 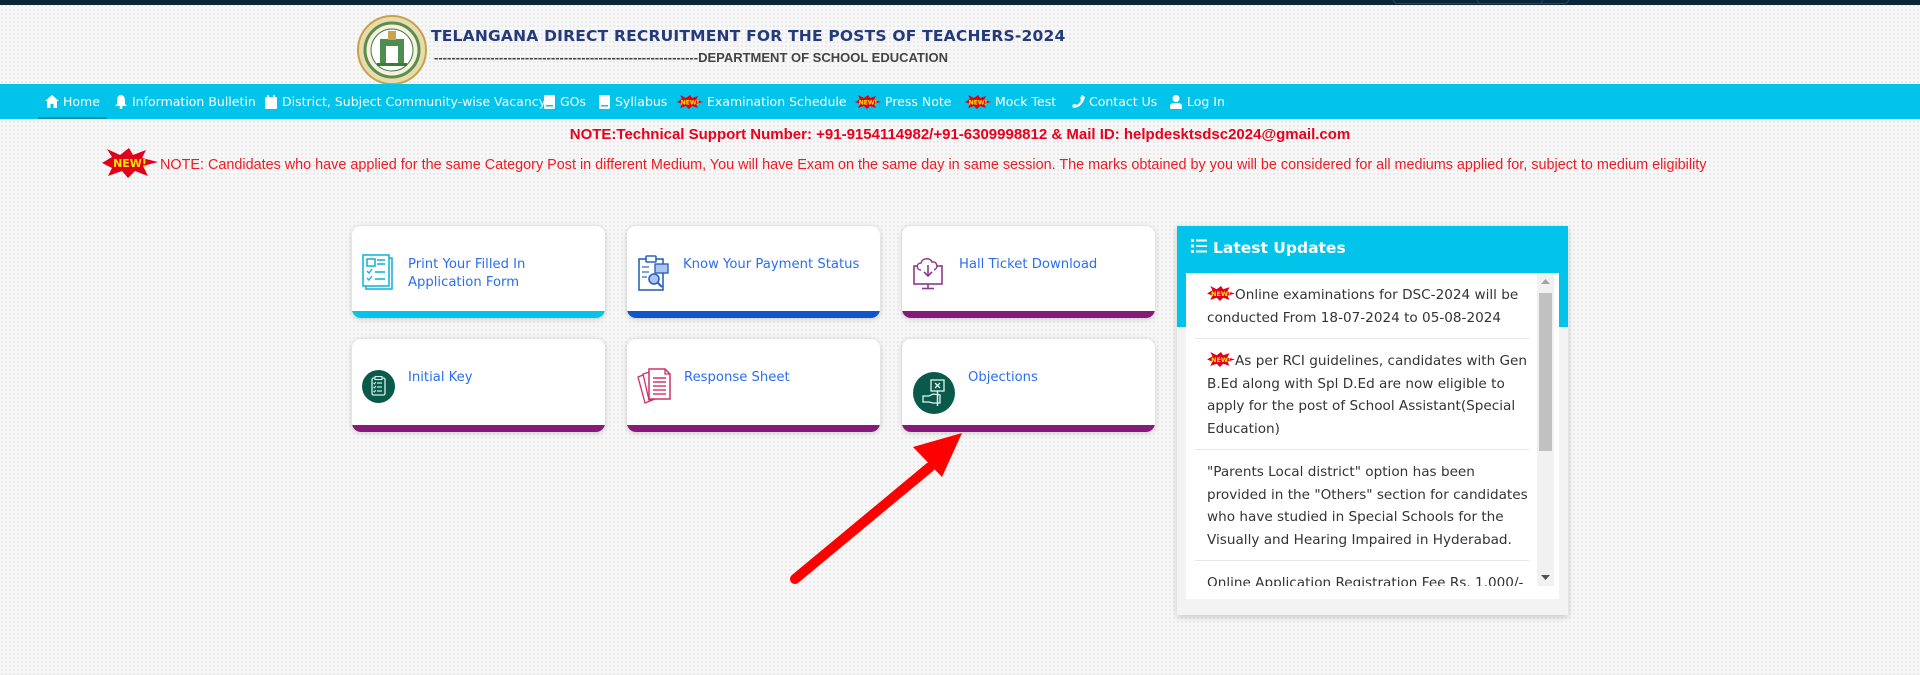 I want to click on user-icon, so click(x=1176, y=101).